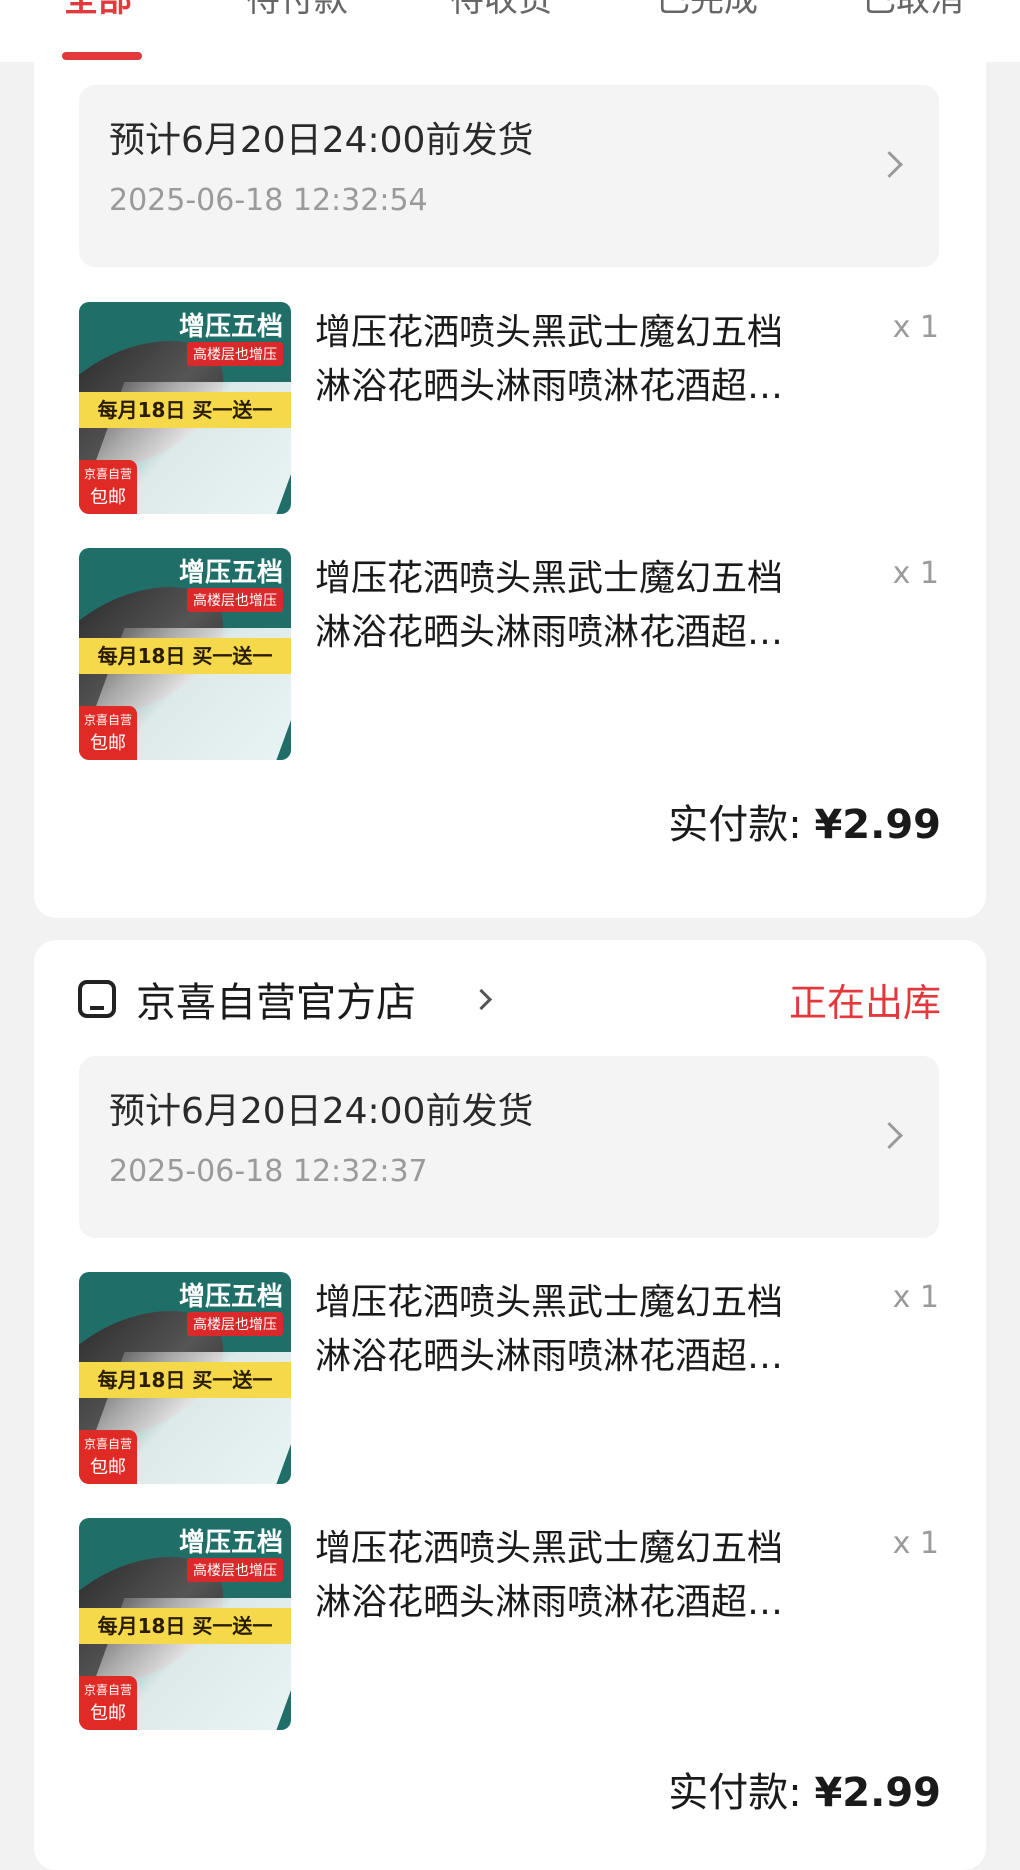 The image size is (1020, 1870). What do you see at coordinates (510, 31) in the screenshot?
I see `order-tabs: 全部 待付款 待收货 已完成 已取消` at bounding box center [510, 31].